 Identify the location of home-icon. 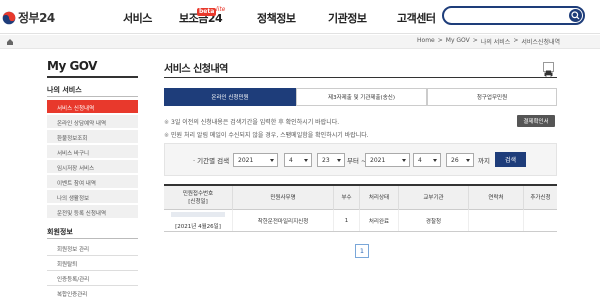
(10, 42).